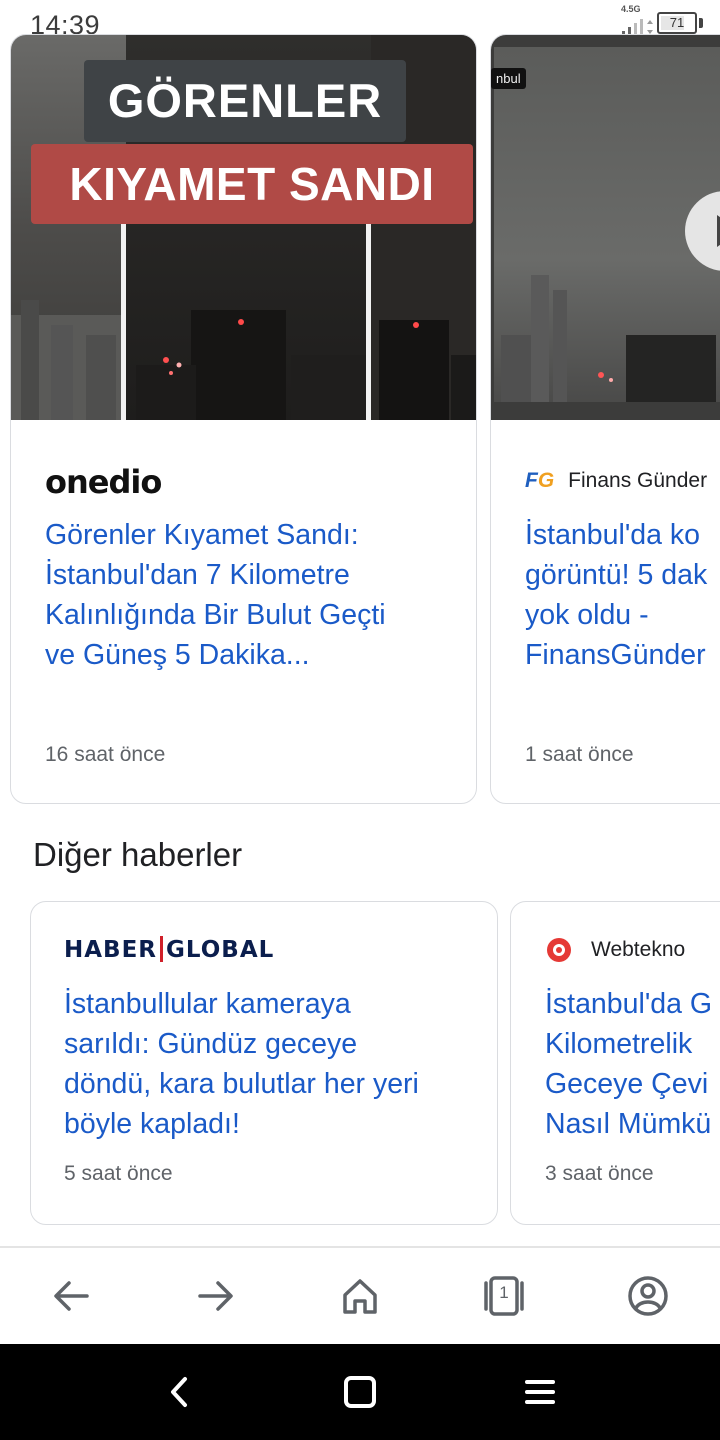 This screenshot has height=1440, width=720. Describe the element at coordinates (579, 754) in the screenshot. I see `story-age: 1 saat önce` at that location.